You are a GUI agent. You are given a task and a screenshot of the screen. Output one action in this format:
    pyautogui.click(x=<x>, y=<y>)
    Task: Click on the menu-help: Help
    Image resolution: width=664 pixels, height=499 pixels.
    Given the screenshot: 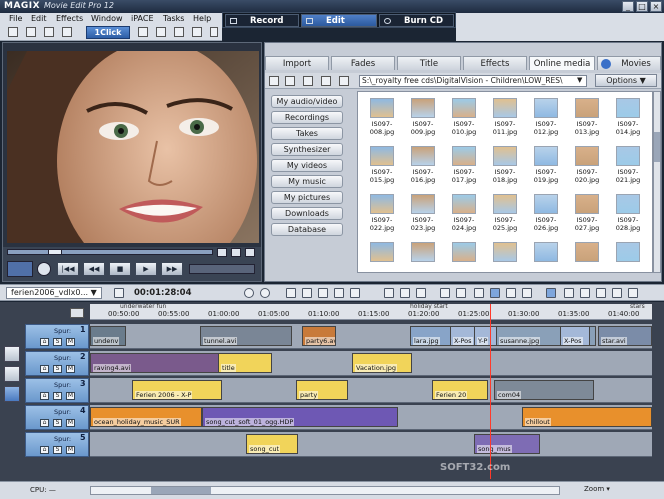 What is the action you would take?
    pyautogui.click(x=202, y=18)
    